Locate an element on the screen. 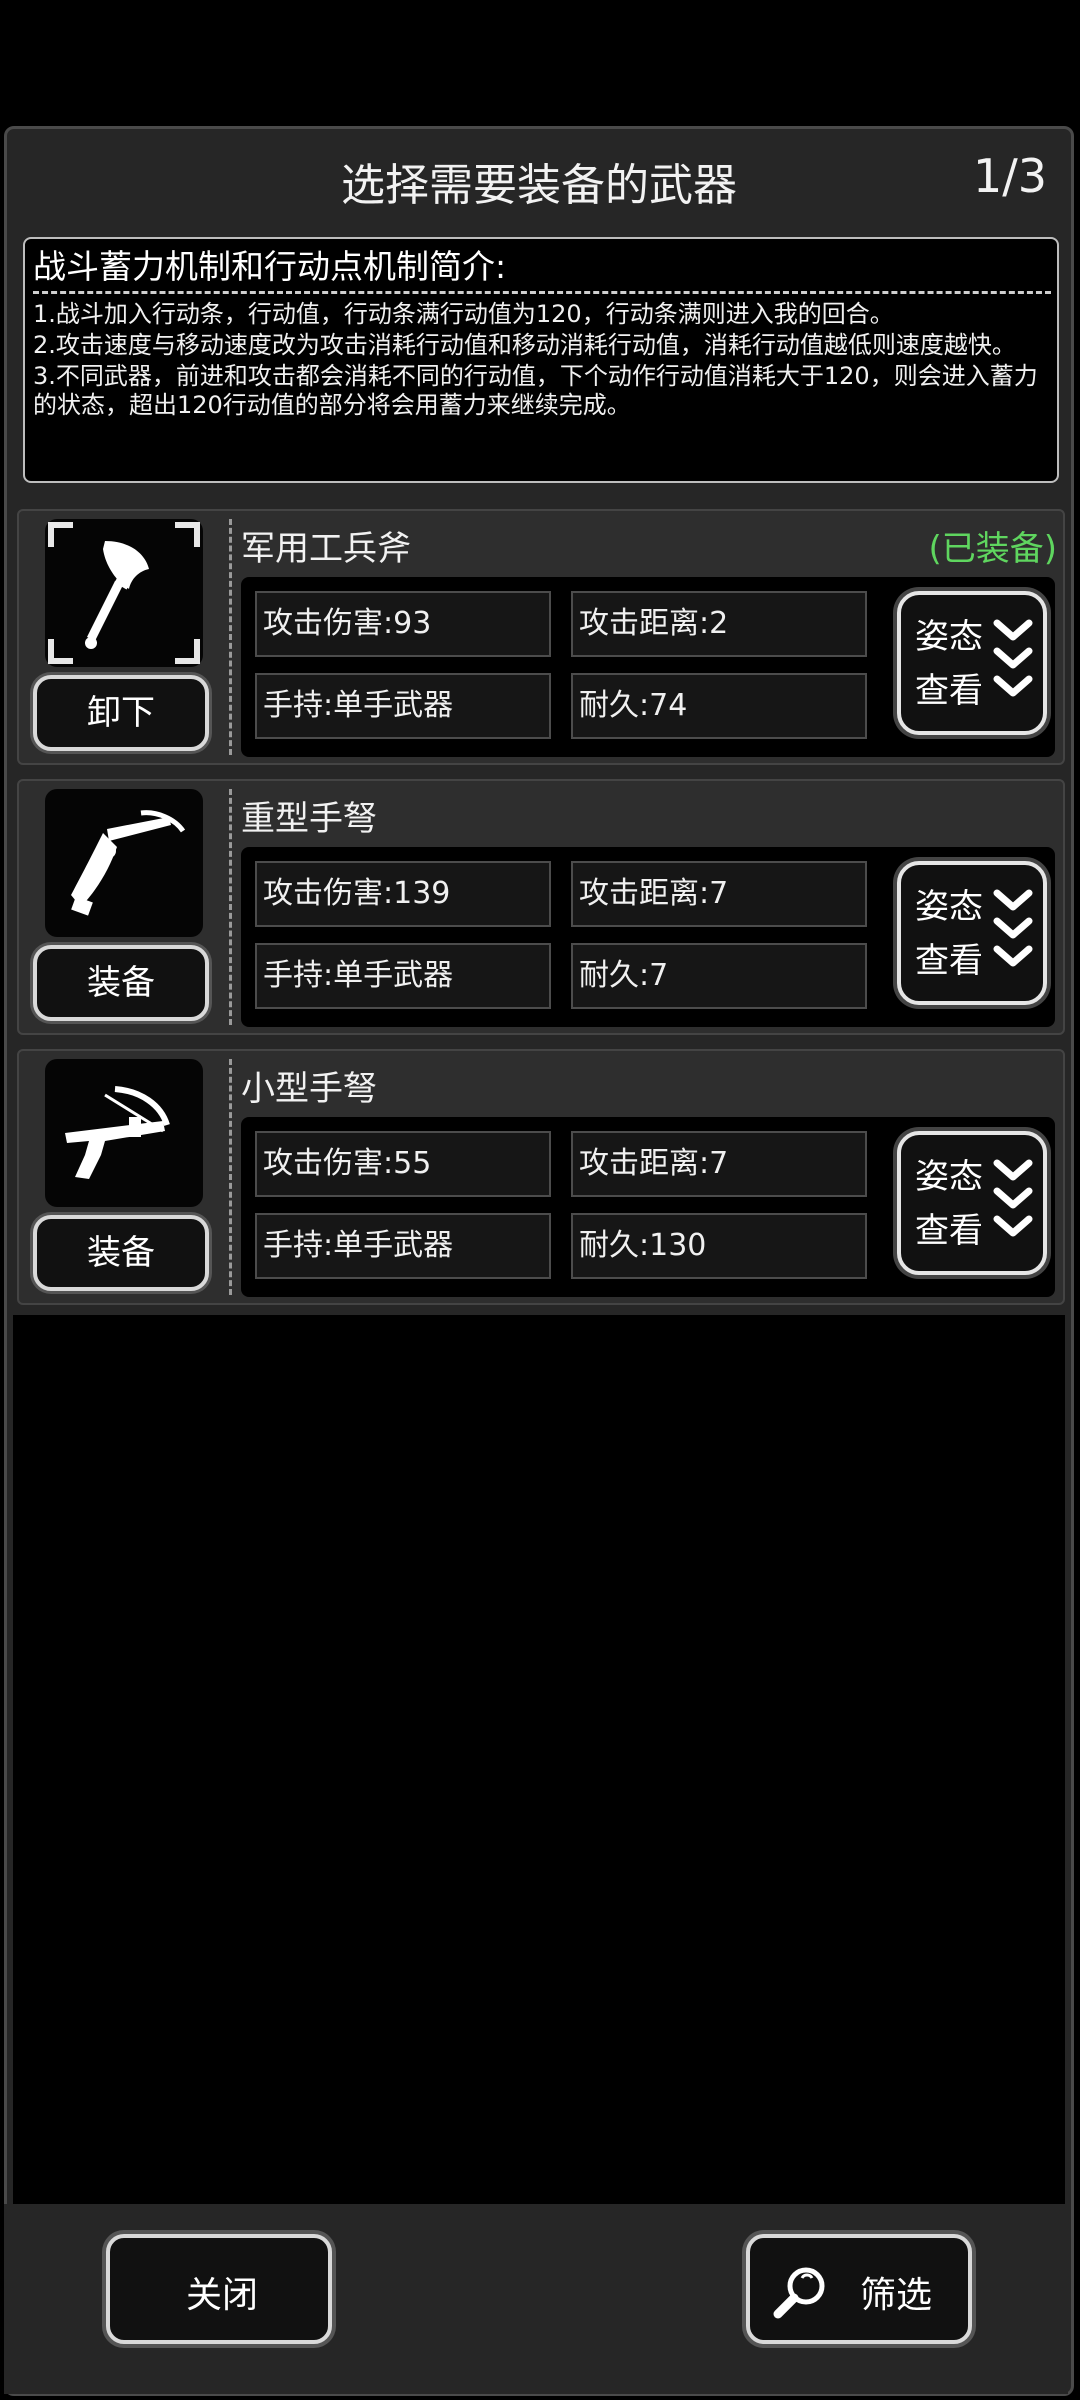  heavy-crossbow-icon is located at coordinates (128, 863).